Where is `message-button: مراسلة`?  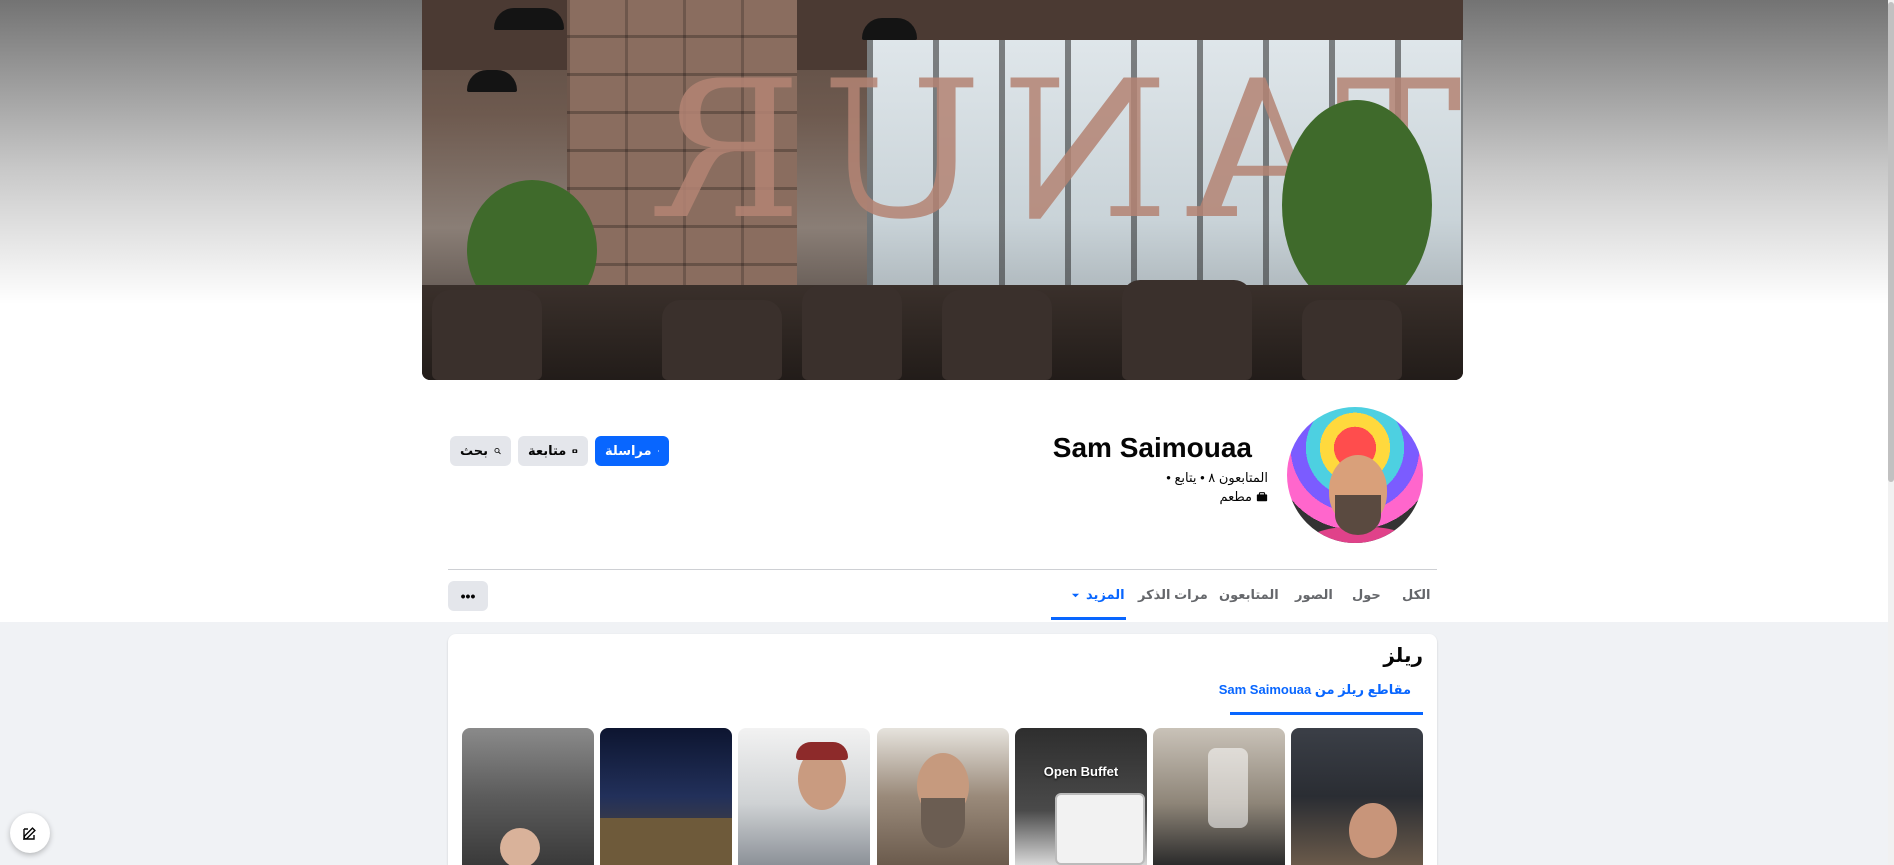 message-button: مراسلة is located at coordinates (632, 451).